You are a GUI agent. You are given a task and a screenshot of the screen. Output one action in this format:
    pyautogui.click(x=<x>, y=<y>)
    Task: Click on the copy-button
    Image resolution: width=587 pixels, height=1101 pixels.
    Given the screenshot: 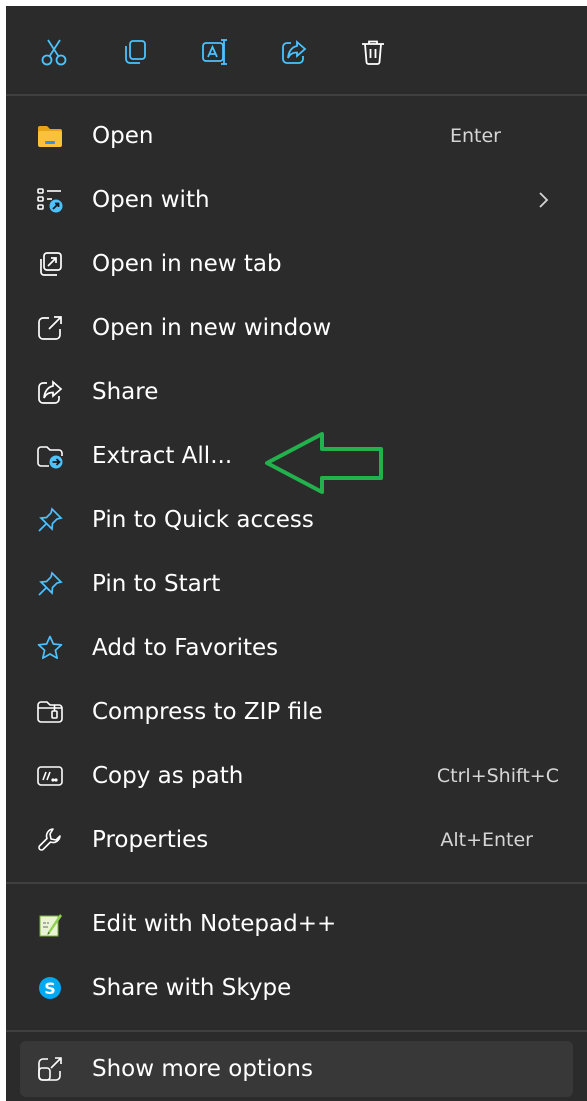 What is the action you would take?
    pyautogui.click(x=135, y=52)
    